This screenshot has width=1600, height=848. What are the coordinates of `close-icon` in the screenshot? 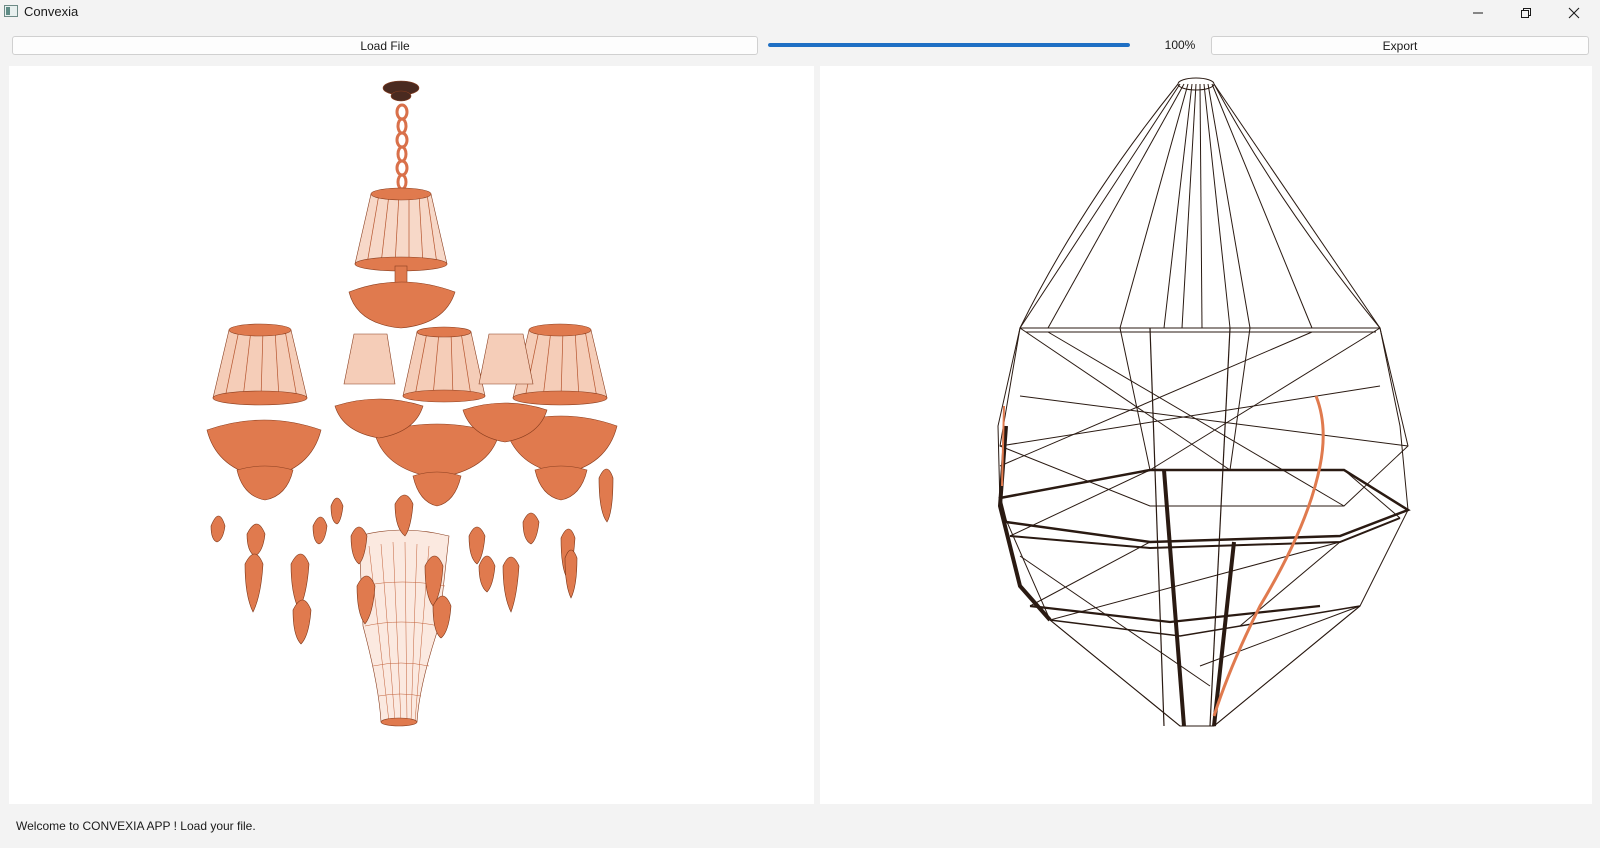 It's located at (1574, 13).